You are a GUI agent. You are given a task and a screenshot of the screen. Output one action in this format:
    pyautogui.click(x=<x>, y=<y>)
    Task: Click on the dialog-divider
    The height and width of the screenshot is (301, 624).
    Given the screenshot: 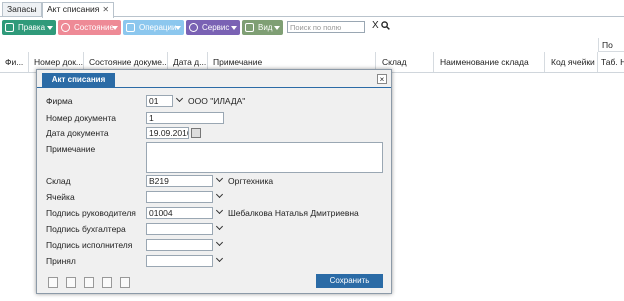 What is the action you would take?
    pyautogui.click(x=214, y=87)
    